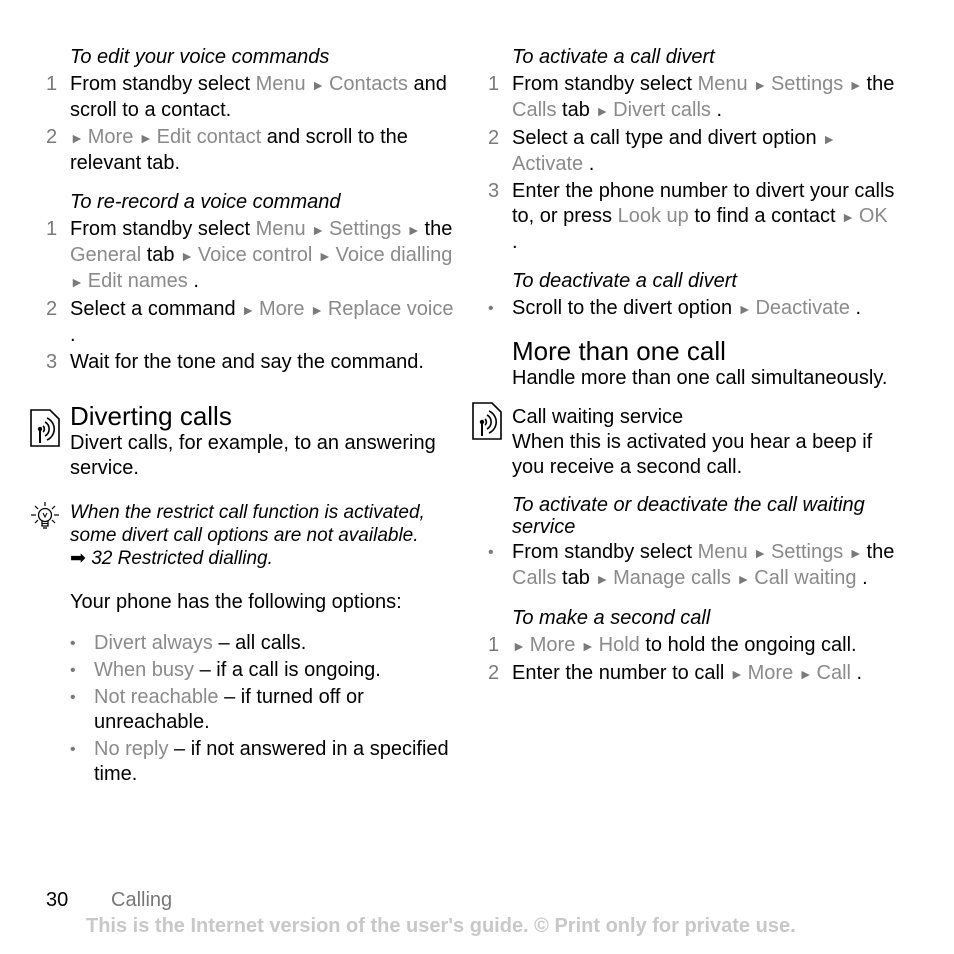 This screenshot has height=954, width=954. Describe the element at coordinates (611, 618) in the screenshot. I see `procedure-title: To make a second call` at that location.